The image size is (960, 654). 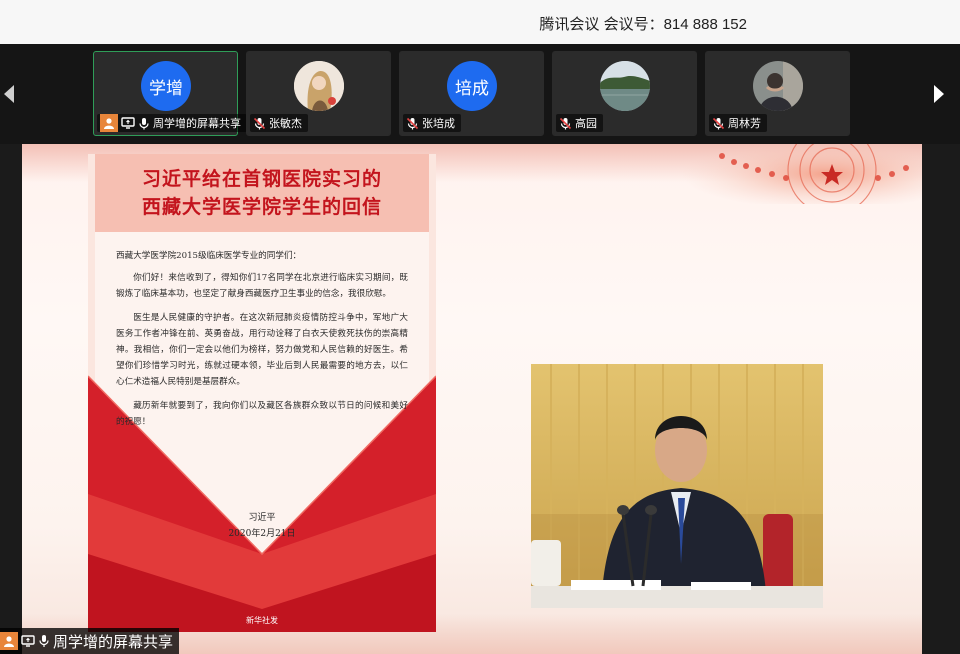 What do you see at coordinates (209, 256) in the screenshot?
I see `letter-salutation: 西藏大学医学院2015级临床医学专业的同学们：` at bounding box center [209, 256].